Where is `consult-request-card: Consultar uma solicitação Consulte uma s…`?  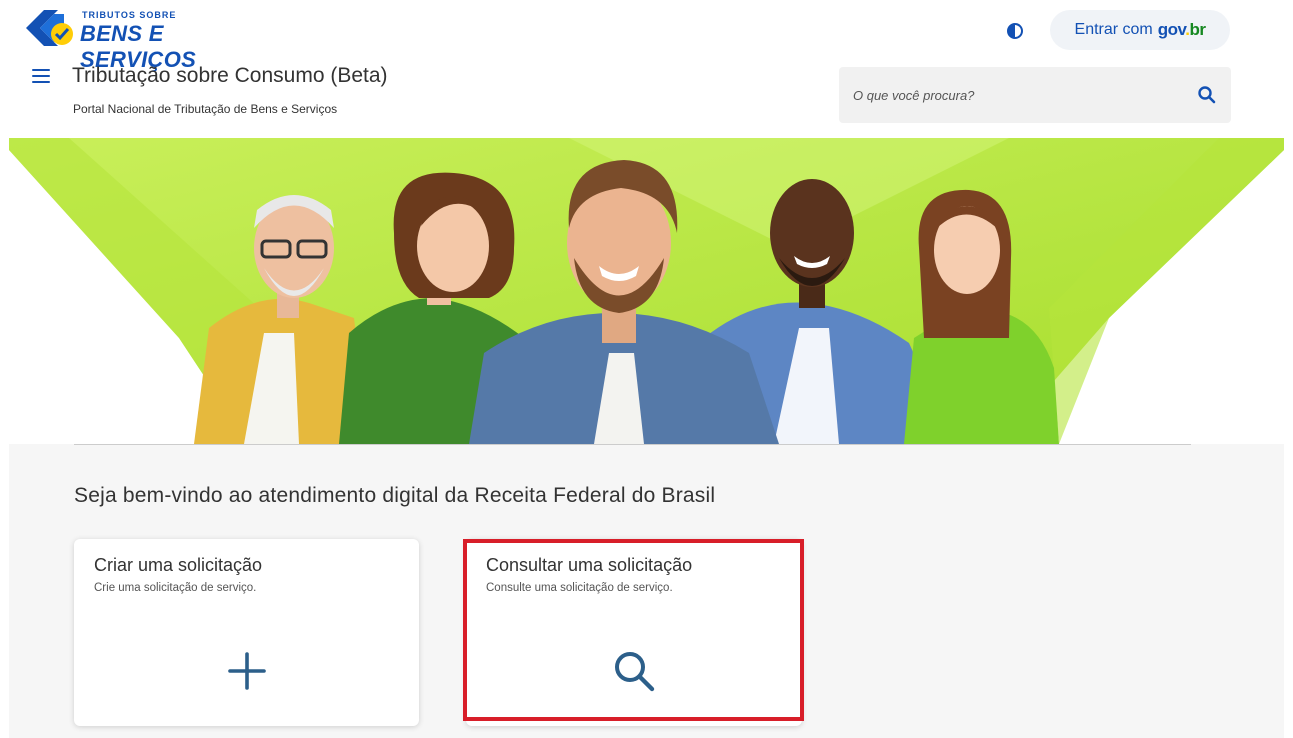 consult-request-card: Consultar uma solicitação Consulte uma s… is located at coordinates (634, 632).